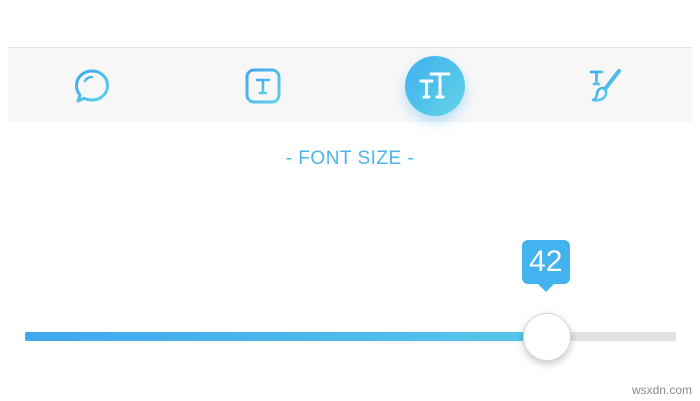 The width and height of the screenshot is (700, 401). I want to click on chat-button, so click(92, 86).